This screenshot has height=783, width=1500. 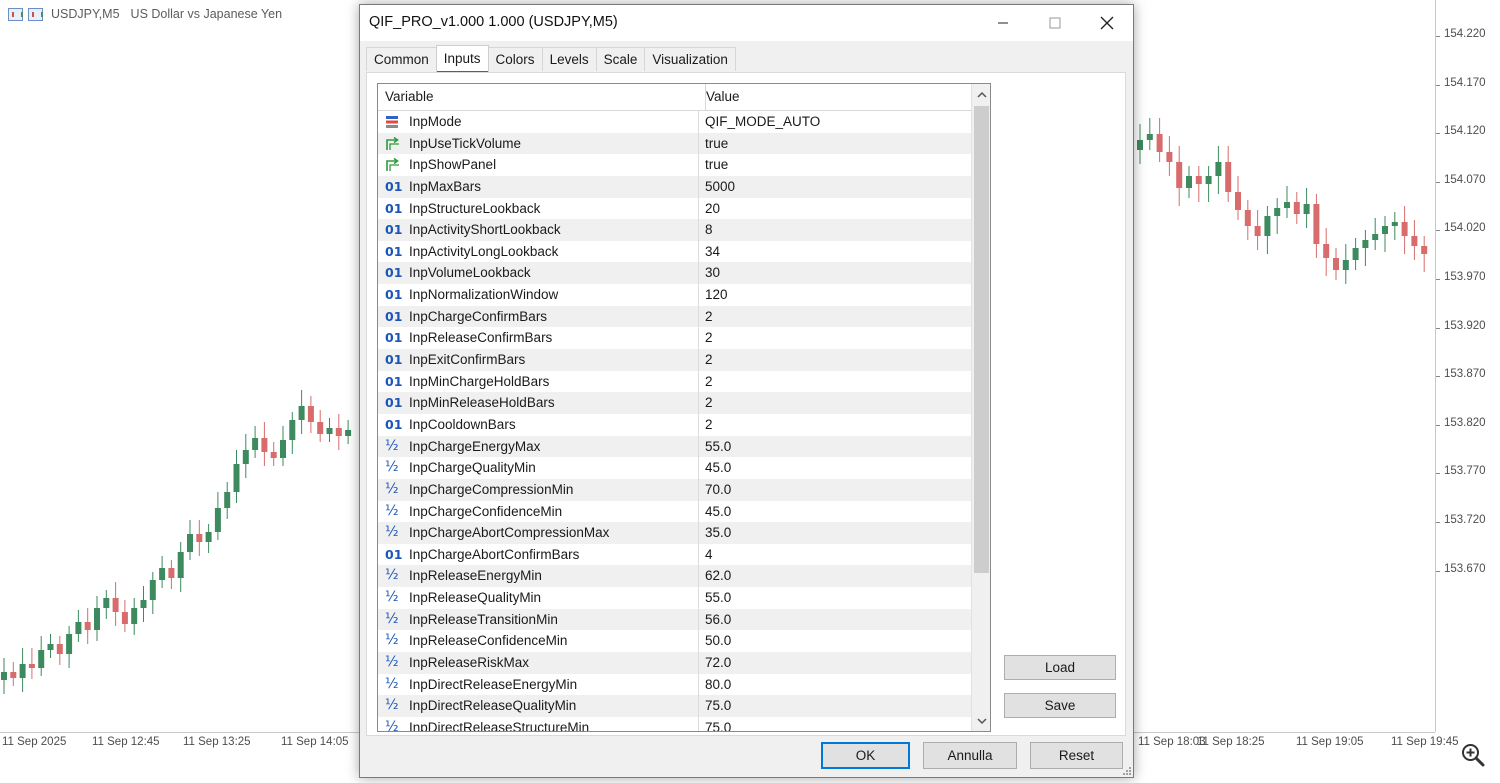 I want to click on tab-colors: Colors, so click(x=515, y=59).